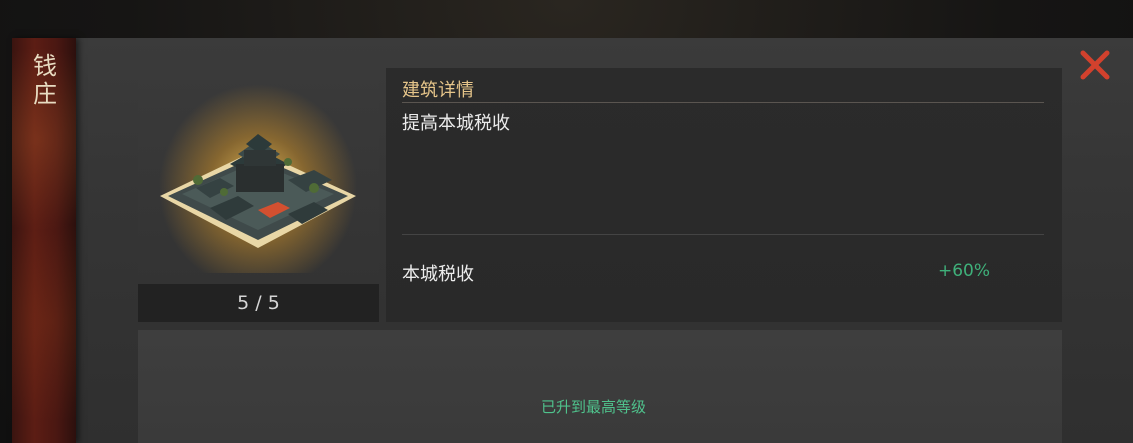 Image resolution: width=1133 pixels, height=443 pixels. I want to click on max-level-status: 已升到最高等级, so click(594, 407).